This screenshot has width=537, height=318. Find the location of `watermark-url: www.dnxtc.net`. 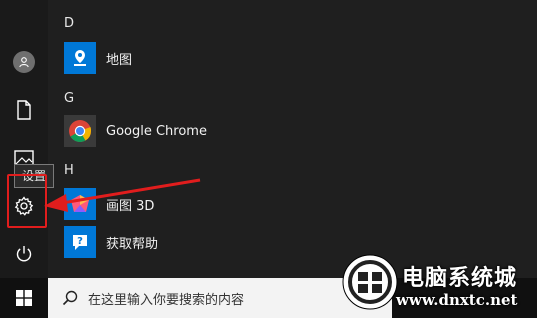

watermark-url: www.dnxtc.net is located at coordinates (457, 300).